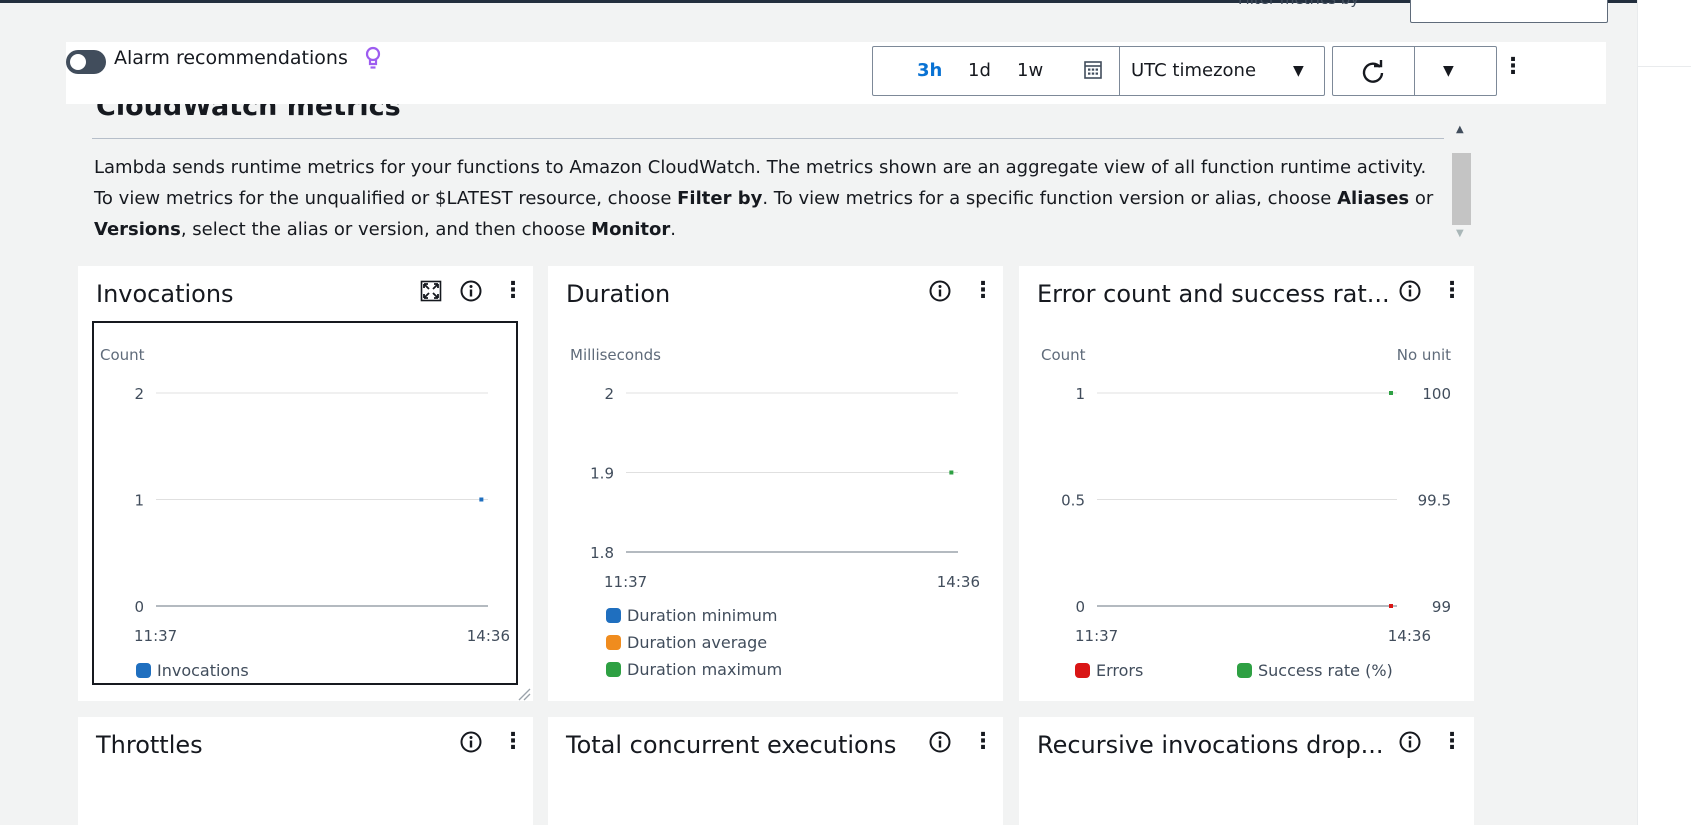 Image resolution: width=1691 pixels, height=825 pixels. Describe the element at coordinates (1434, 501) in the screenshot. I see `y-right-tick-label: 99.5` at that location.